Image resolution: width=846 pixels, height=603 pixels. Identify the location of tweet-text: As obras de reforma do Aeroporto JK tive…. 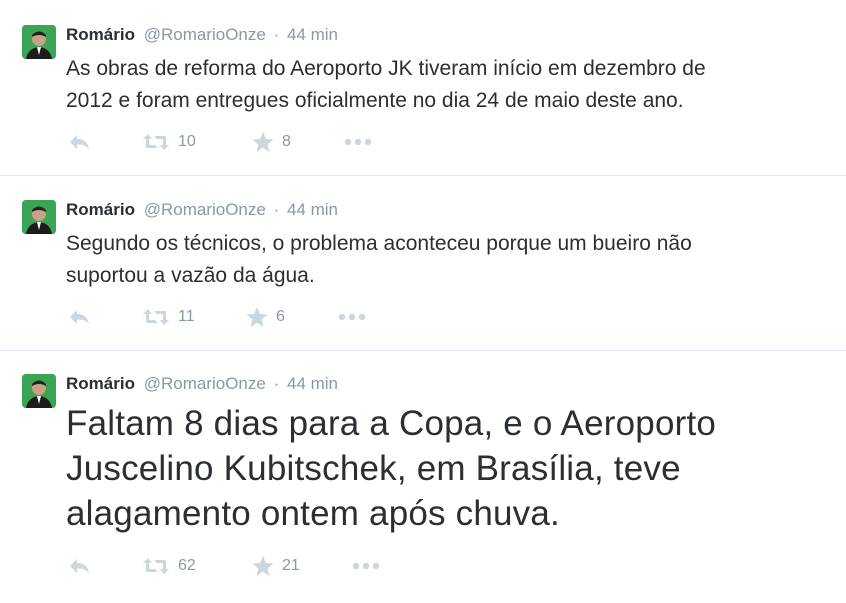
(446, 85).